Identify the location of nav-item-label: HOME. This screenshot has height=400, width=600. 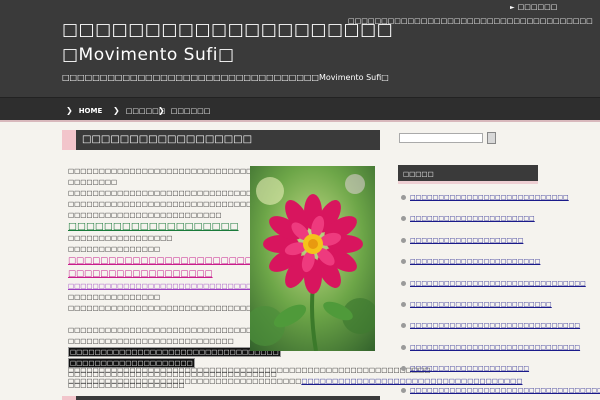
(91, 111).